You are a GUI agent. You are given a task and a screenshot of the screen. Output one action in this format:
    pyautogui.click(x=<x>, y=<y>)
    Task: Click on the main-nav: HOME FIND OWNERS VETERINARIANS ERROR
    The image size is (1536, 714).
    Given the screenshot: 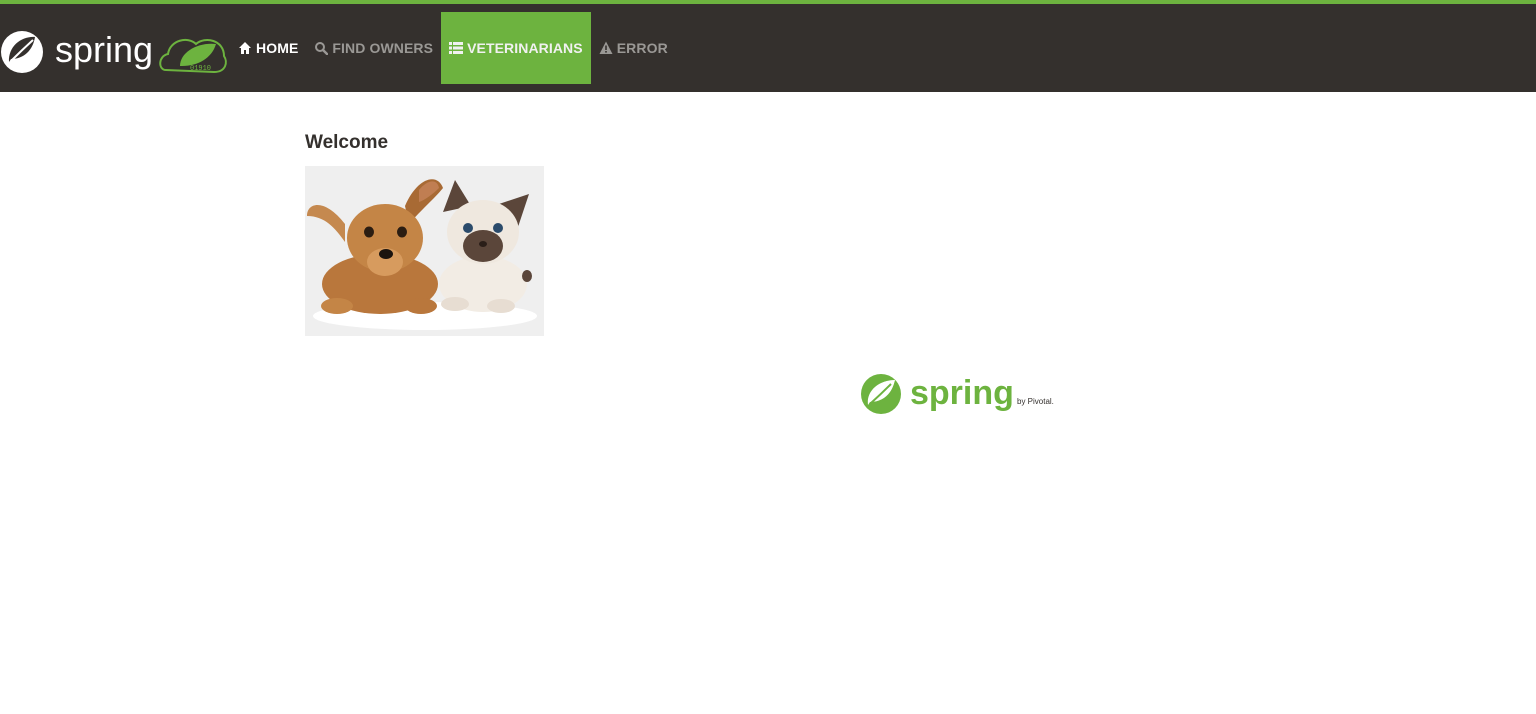 What is the action you would take?
    pyautogui.click(x=453, y=48)
    